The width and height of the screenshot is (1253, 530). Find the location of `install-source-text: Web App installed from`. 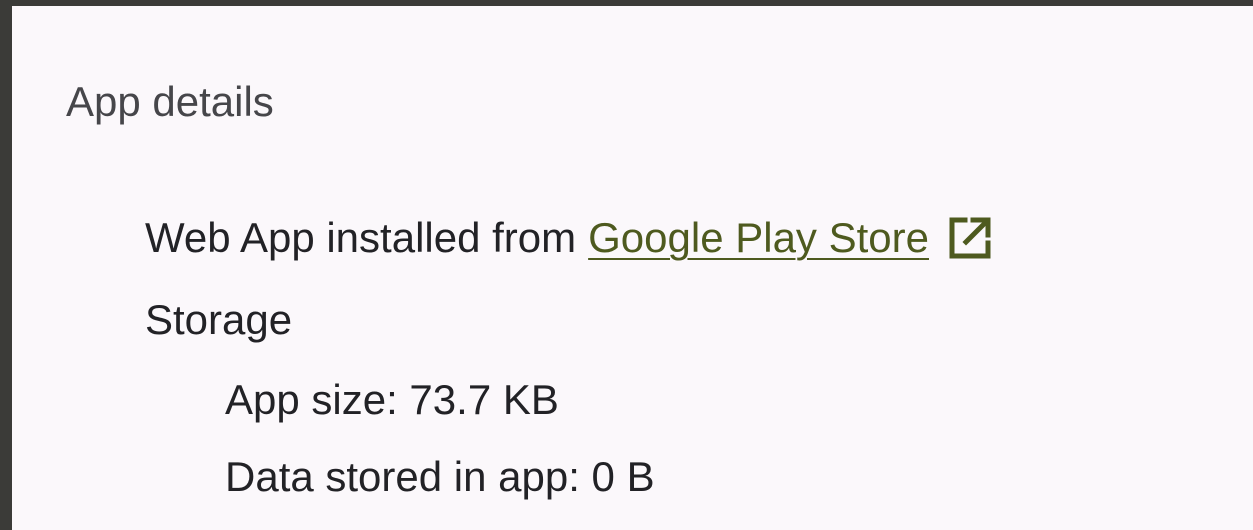

install-source-text: Web App installed from is located at coordinates (361, 237).